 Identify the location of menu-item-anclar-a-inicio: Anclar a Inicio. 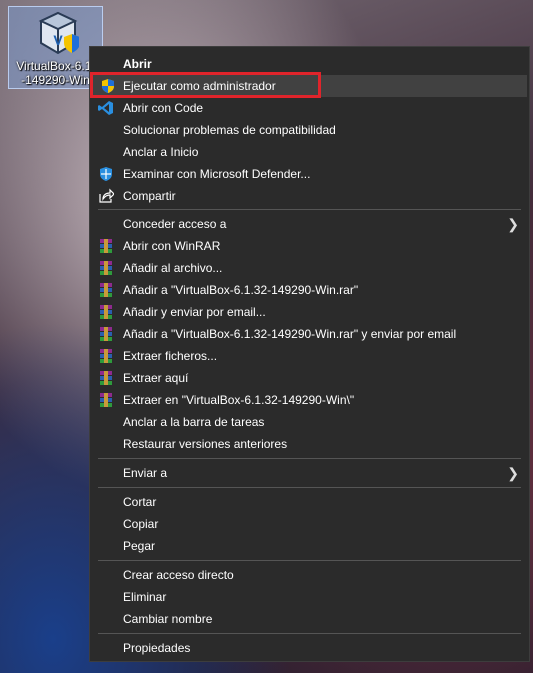
(309, 152).